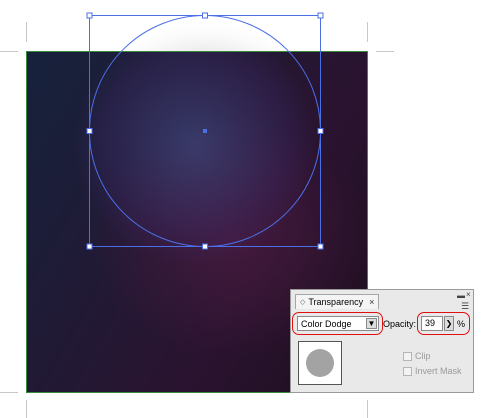 Image resolution: width=500 pixels, height=418 pixels. I want to click on object-thumbnail, so click(320, 363).